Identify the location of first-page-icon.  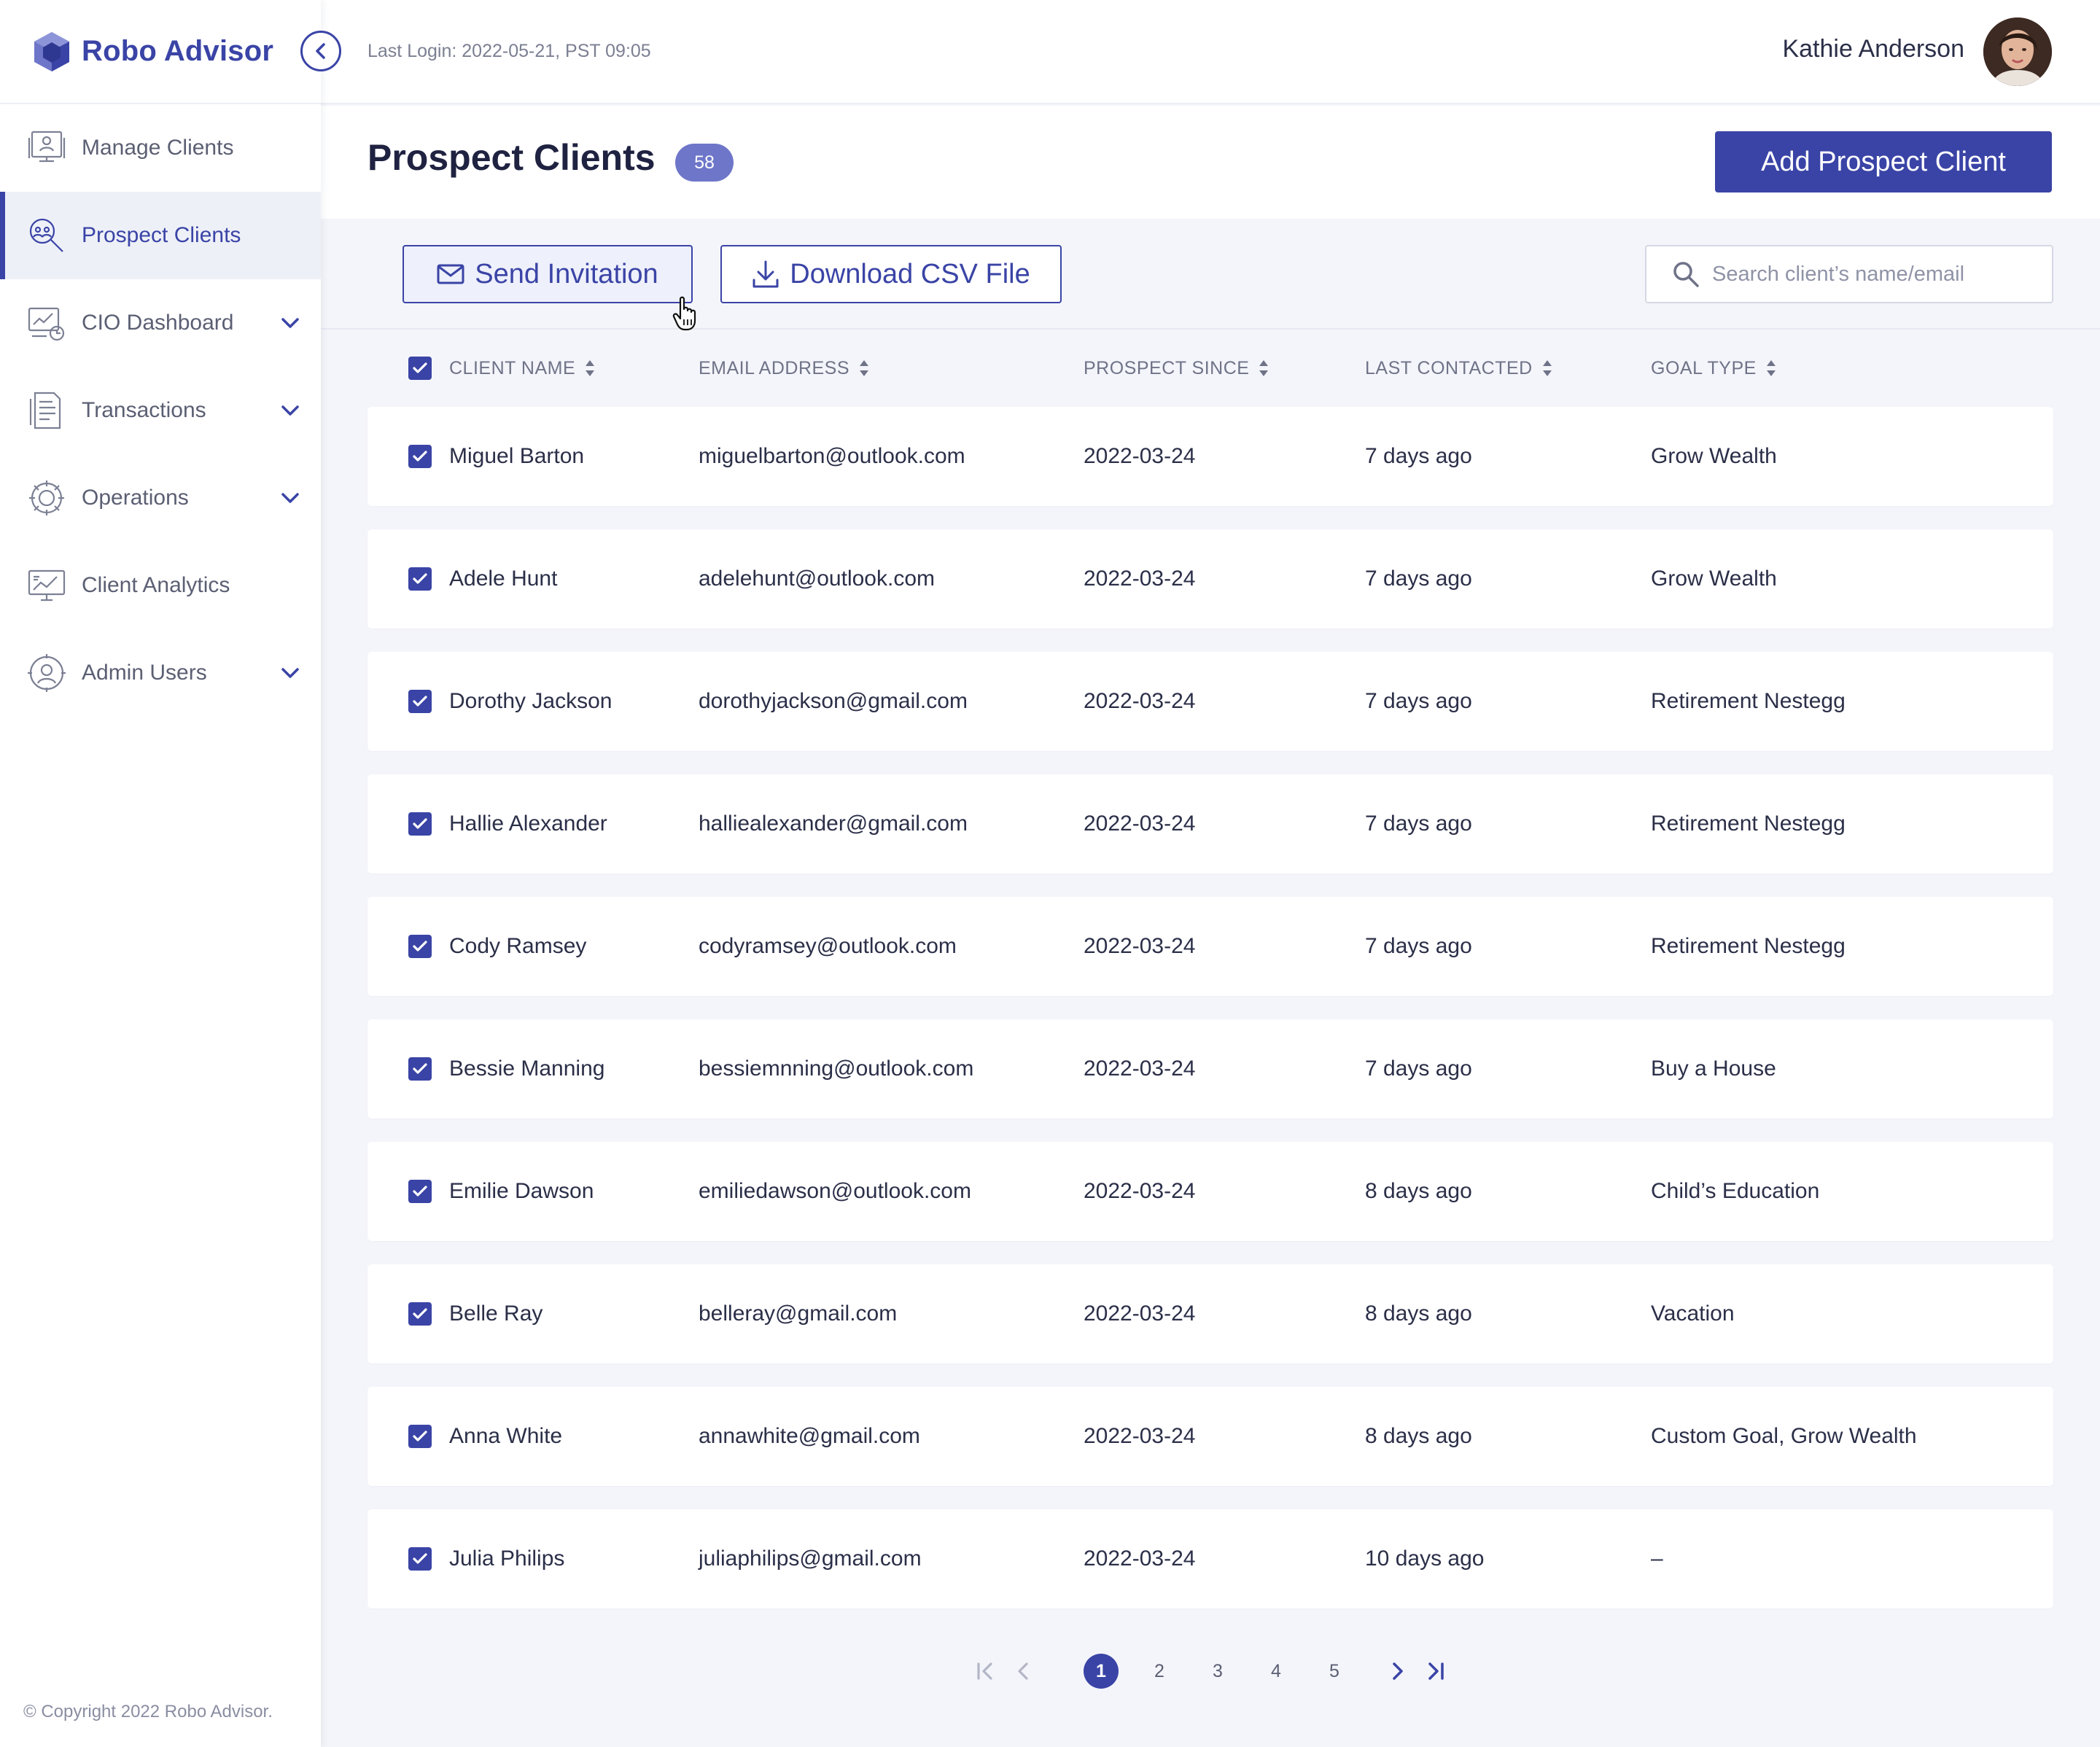
(986, 1671).